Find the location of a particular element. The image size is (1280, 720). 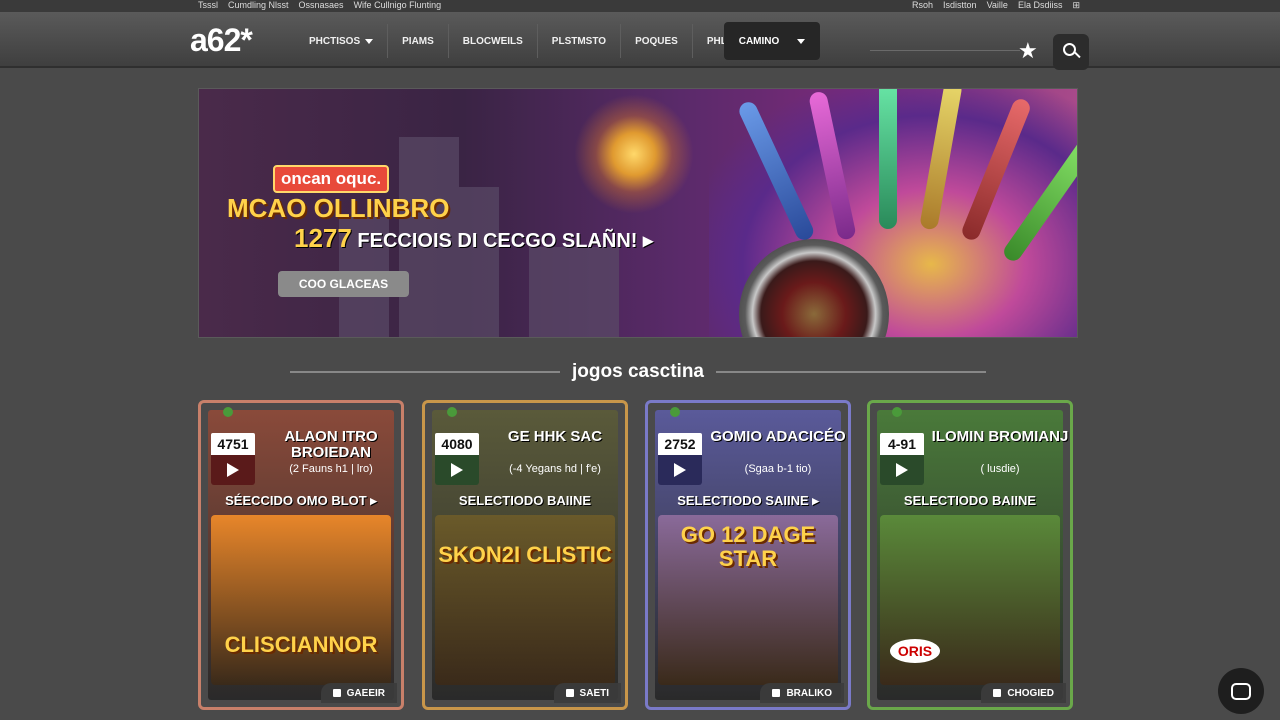

game-art-title: ORIS is located at coordinates (915, 651).